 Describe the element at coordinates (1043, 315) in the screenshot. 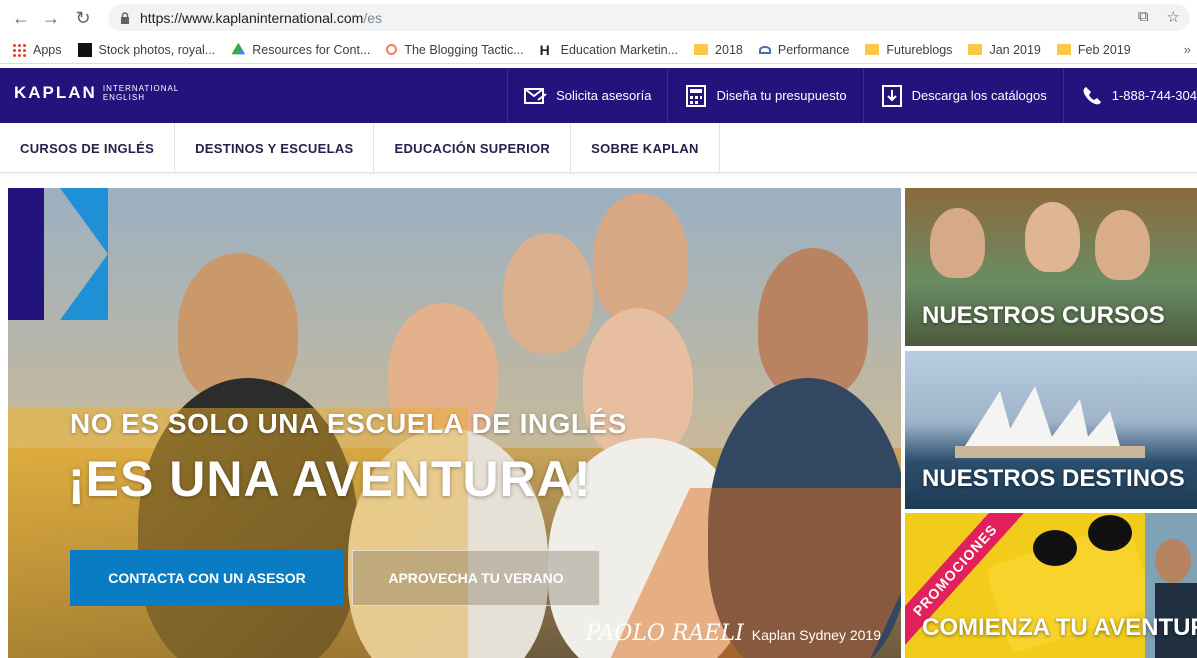

I see `tile-label: NUESTROS CURSOS` at that location.